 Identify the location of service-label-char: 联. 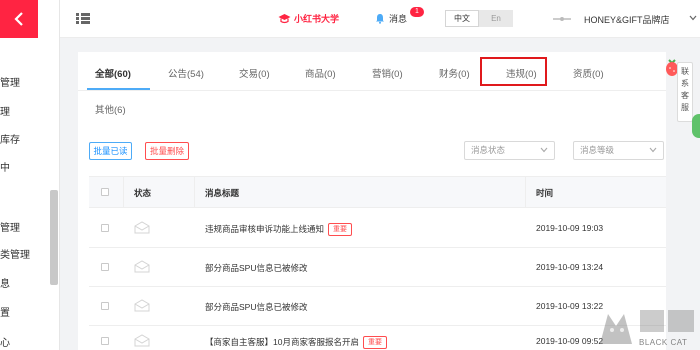
(685, 71).